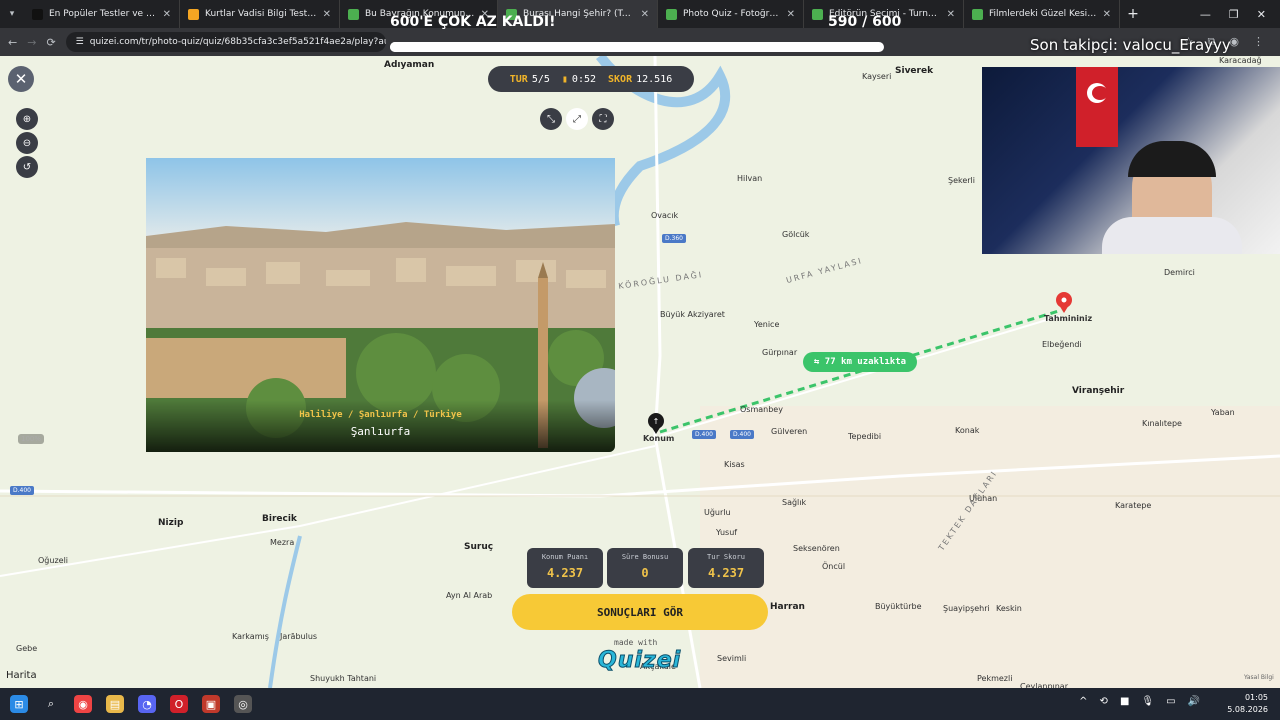 This screenshot has width=1280, height=720. Describe the element at coordinates (732, 658) in the screenshot. I see `map-place-label: Sevimli` at that location.